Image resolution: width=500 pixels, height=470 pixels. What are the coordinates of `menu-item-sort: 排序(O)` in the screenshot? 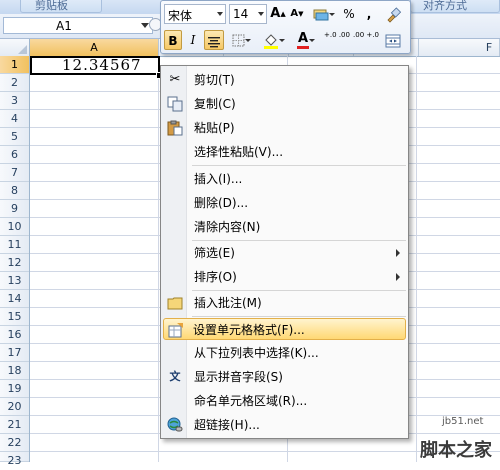 It's located at (284, 277).